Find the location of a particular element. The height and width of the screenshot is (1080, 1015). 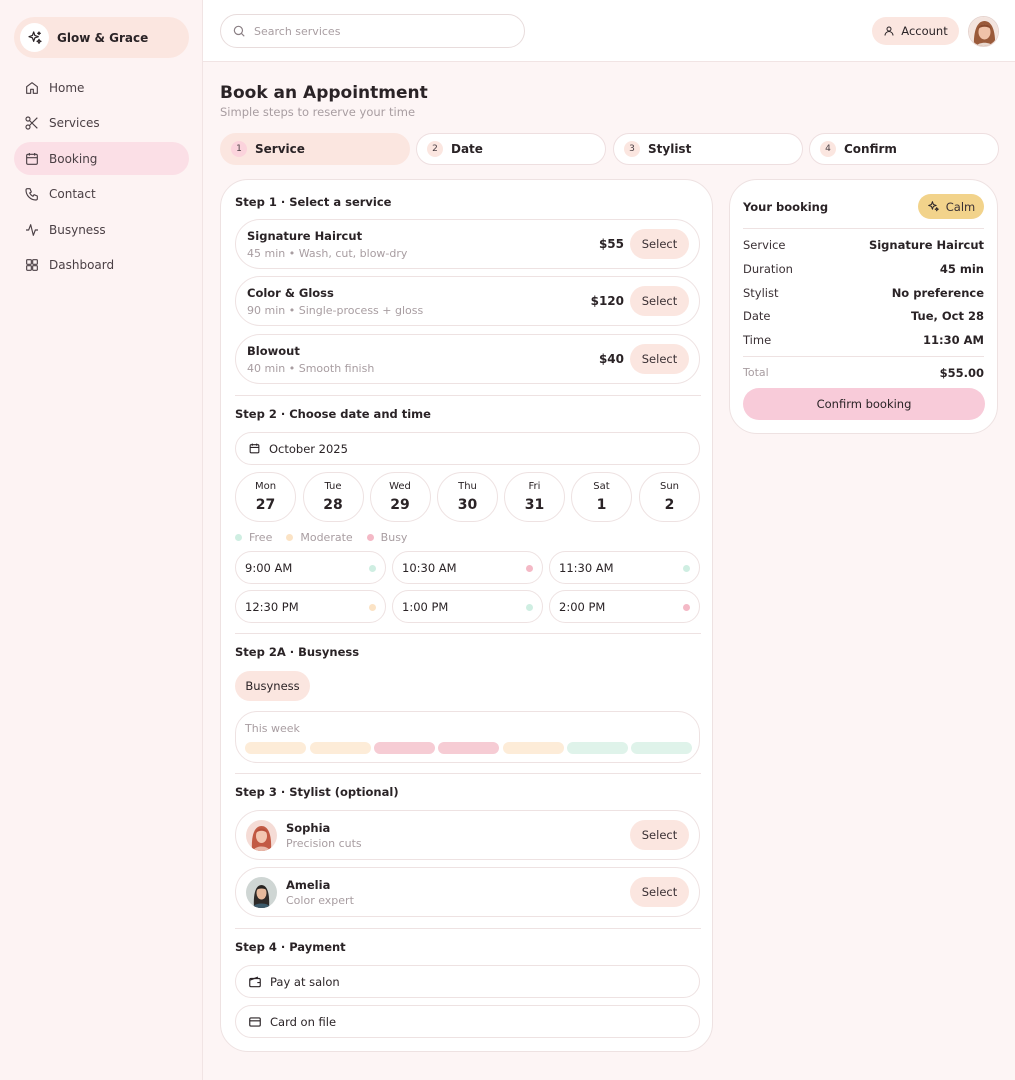

stylist-specialty: Precision cuts is located at coordinates (324, 843).